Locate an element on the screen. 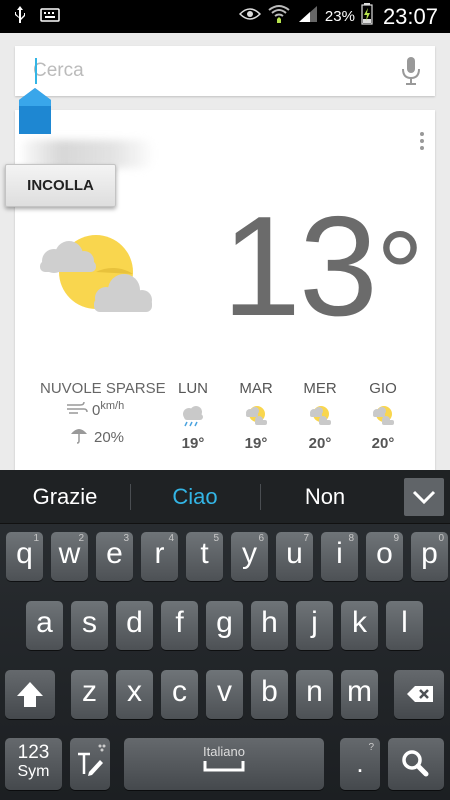 The width and height of the screenshot is (450, 800). precipitation-value: 20% is located at coordinates (109, 437).